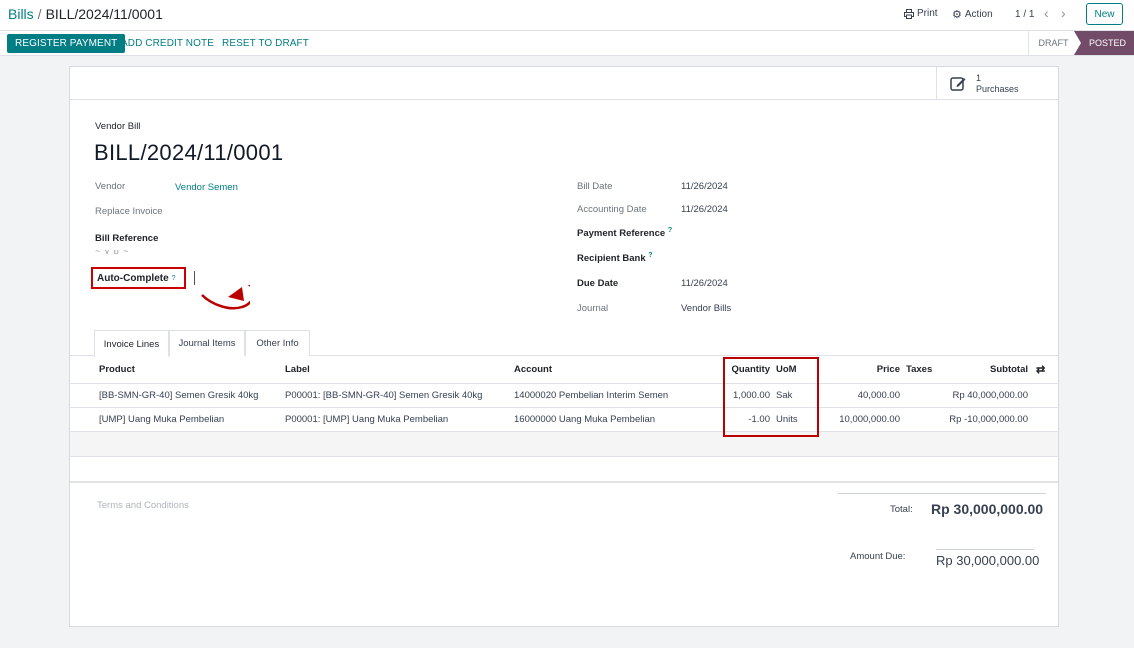 Image resolution: width=1134 pixels, height=648 pixels. What do you see at coordinates (118, 126) in the screenshot?
I see `document-type: Vendor Bill` at bounding box center [118, 126].